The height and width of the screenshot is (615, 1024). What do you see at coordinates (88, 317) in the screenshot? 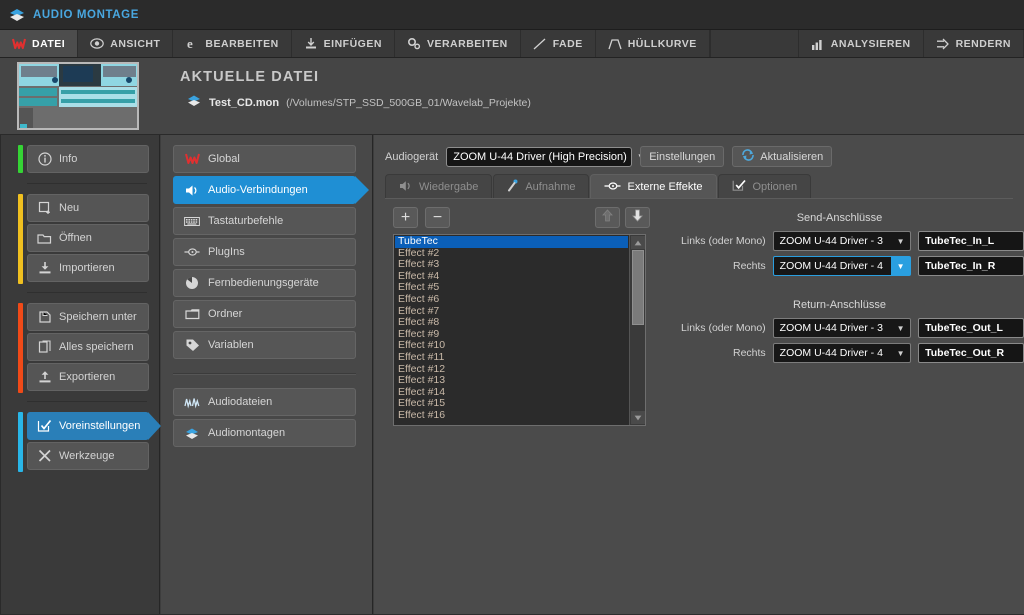
I see `sidebar-item-speichern-unter: Speichern unter` at bounding box center [88, 317].